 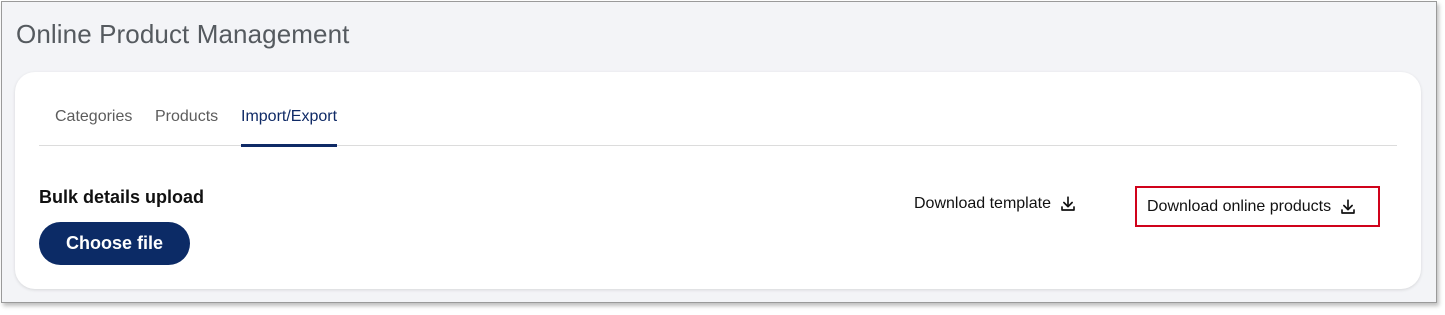 What do you see at coordinates (186, 127) in the screenshot?
I see `tab-products: Products` at bounding box center [186, 127].